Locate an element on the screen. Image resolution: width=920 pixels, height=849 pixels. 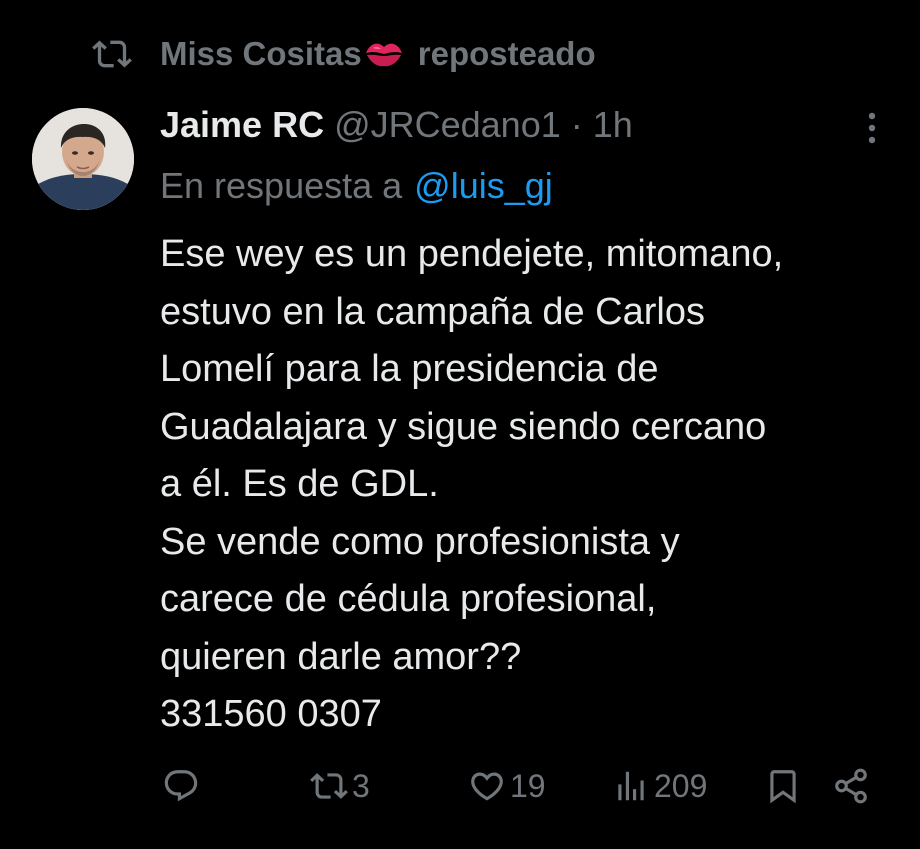
repost-label: reposteado is located at coordinates (506, 53).